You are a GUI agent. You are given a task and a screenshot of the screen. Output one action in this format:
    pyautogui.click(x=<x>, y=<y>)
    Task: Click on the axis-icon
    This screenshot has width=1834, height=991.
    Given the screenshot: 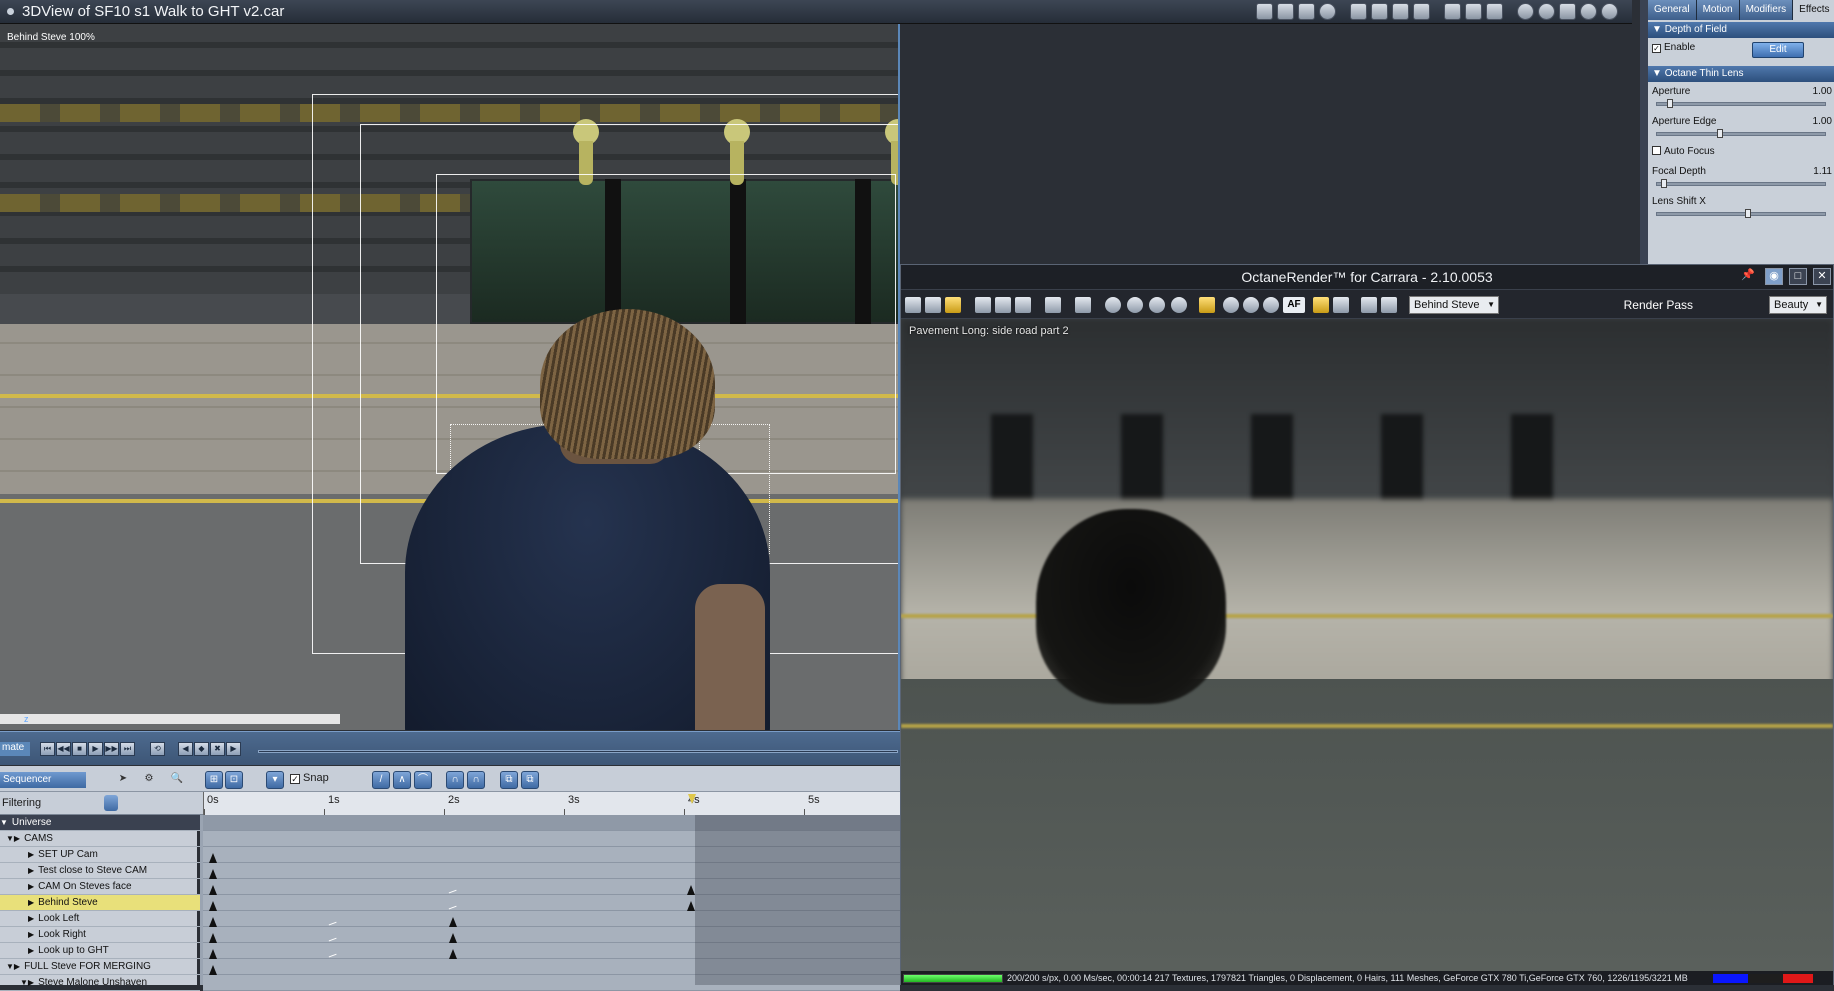 What is the action you would take?
    pyautogui.click(x=1264, y=11)
    